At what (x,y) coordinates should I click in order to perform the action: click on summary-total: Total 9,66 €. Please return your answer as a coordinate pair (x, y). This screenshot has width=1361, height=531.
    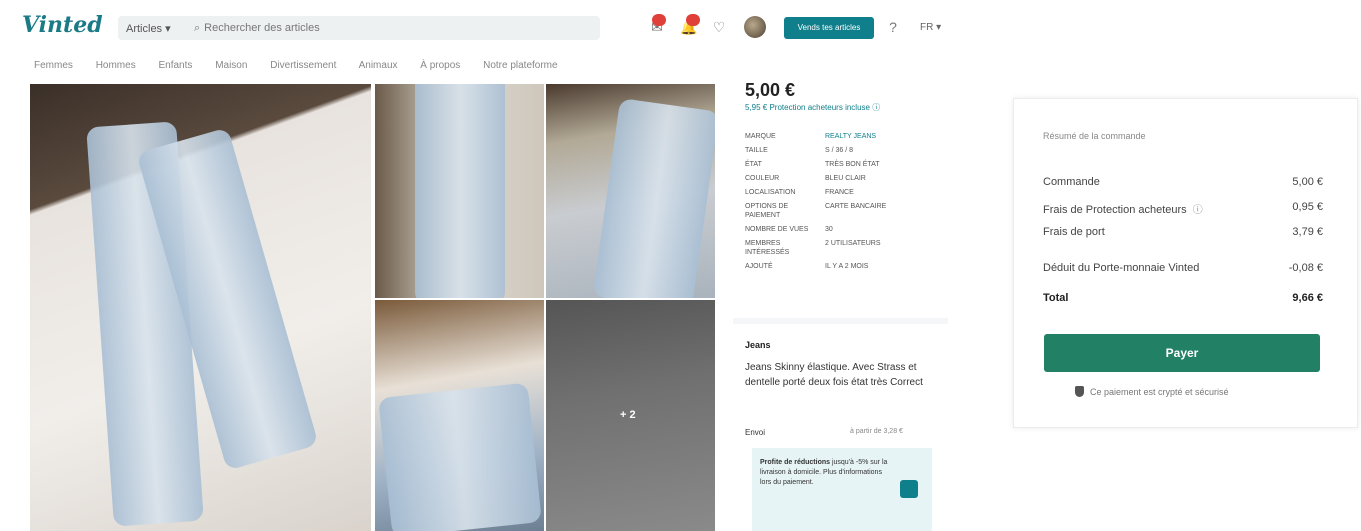
    Looking at the image, I should click on (1183, 298).